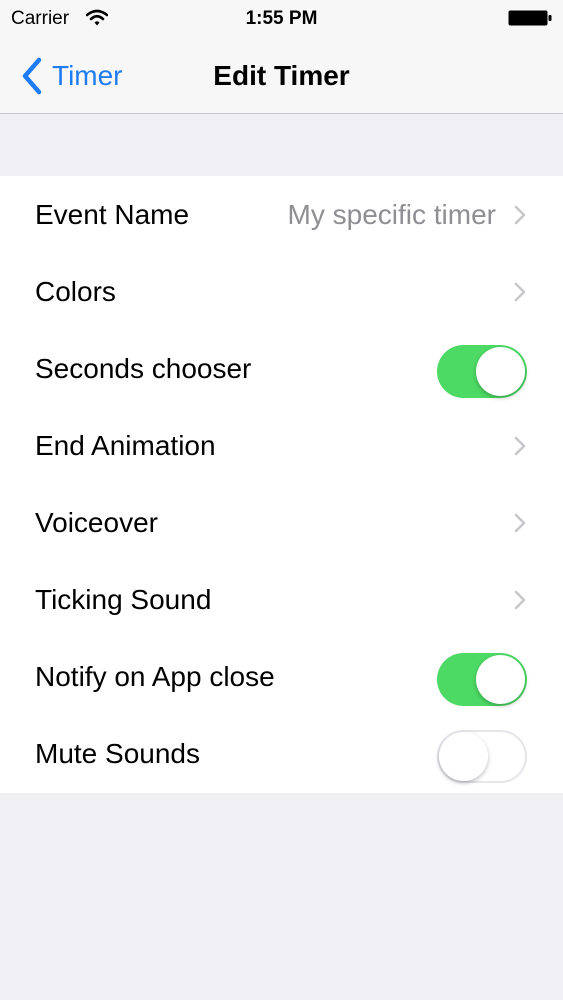 This screenshot has width=563, height=1000. Describe the element at coordinates (281, 676) in the screenshot. I see `row-notify-on-app-close: Notify on App close` at that location.